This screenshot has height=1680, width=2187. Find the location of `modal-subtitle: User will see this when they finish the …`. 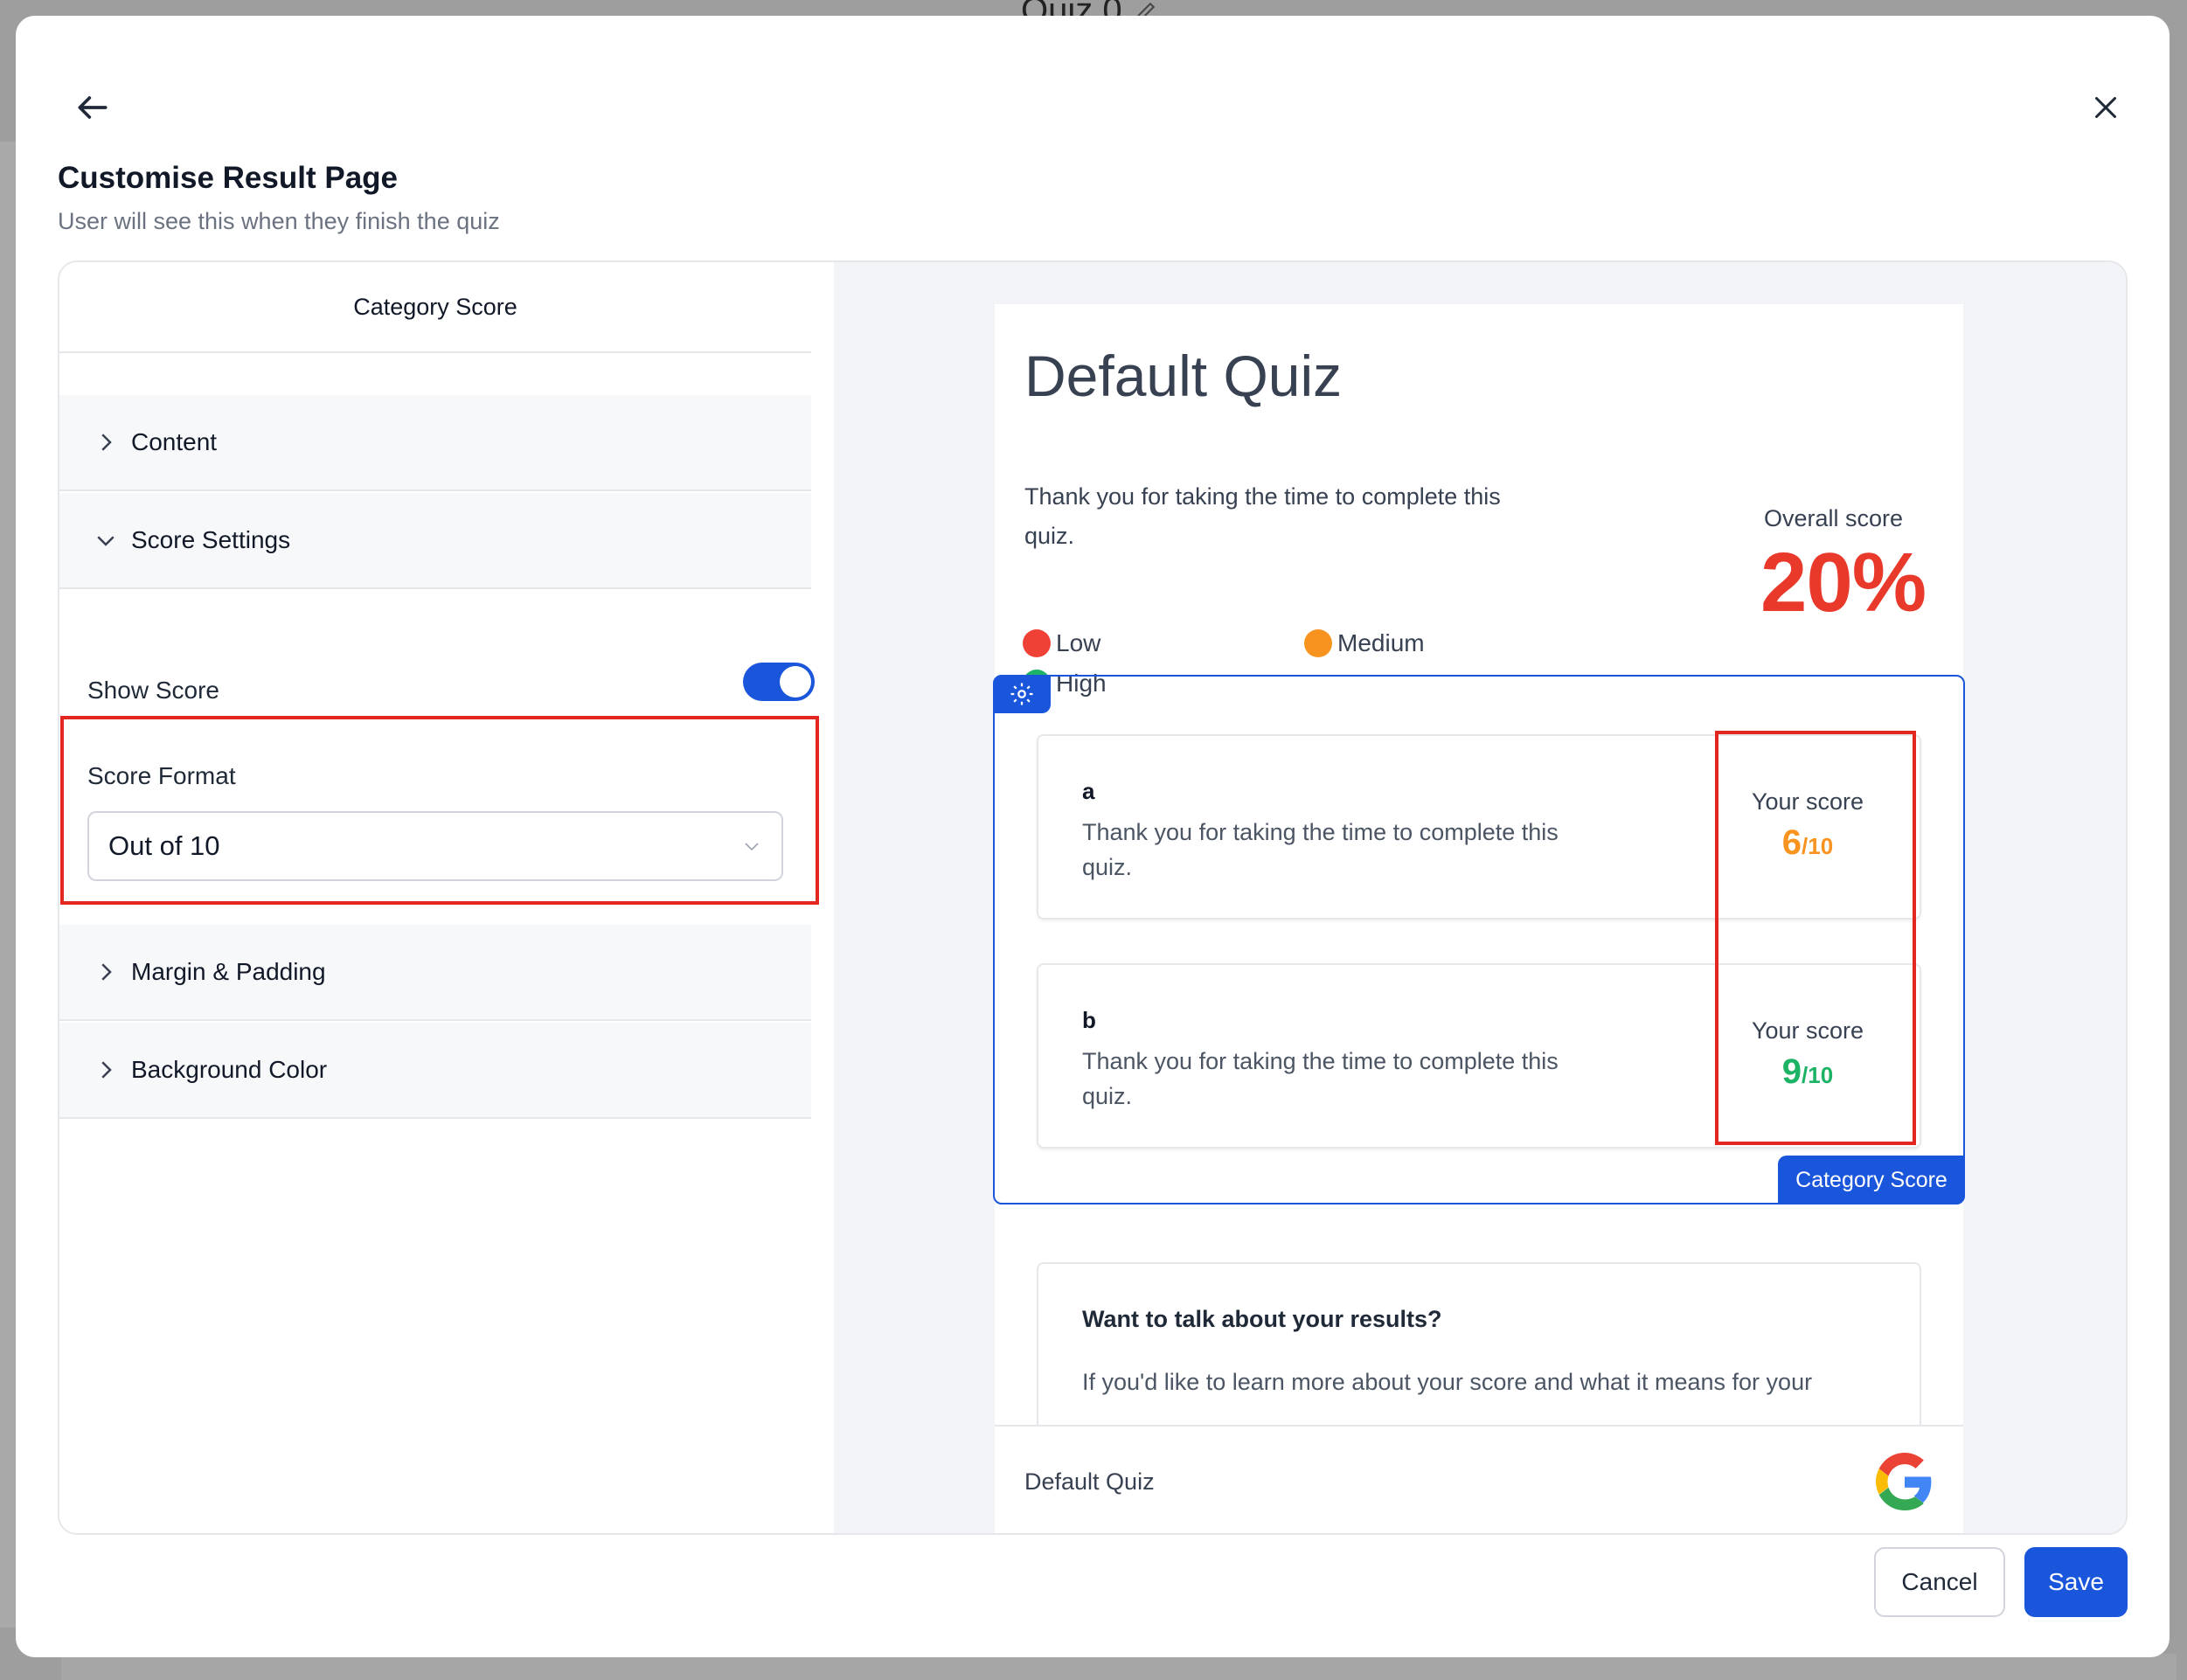

modal-subtitle: User will see this when they finish the … is located at coordinates (279, 221).